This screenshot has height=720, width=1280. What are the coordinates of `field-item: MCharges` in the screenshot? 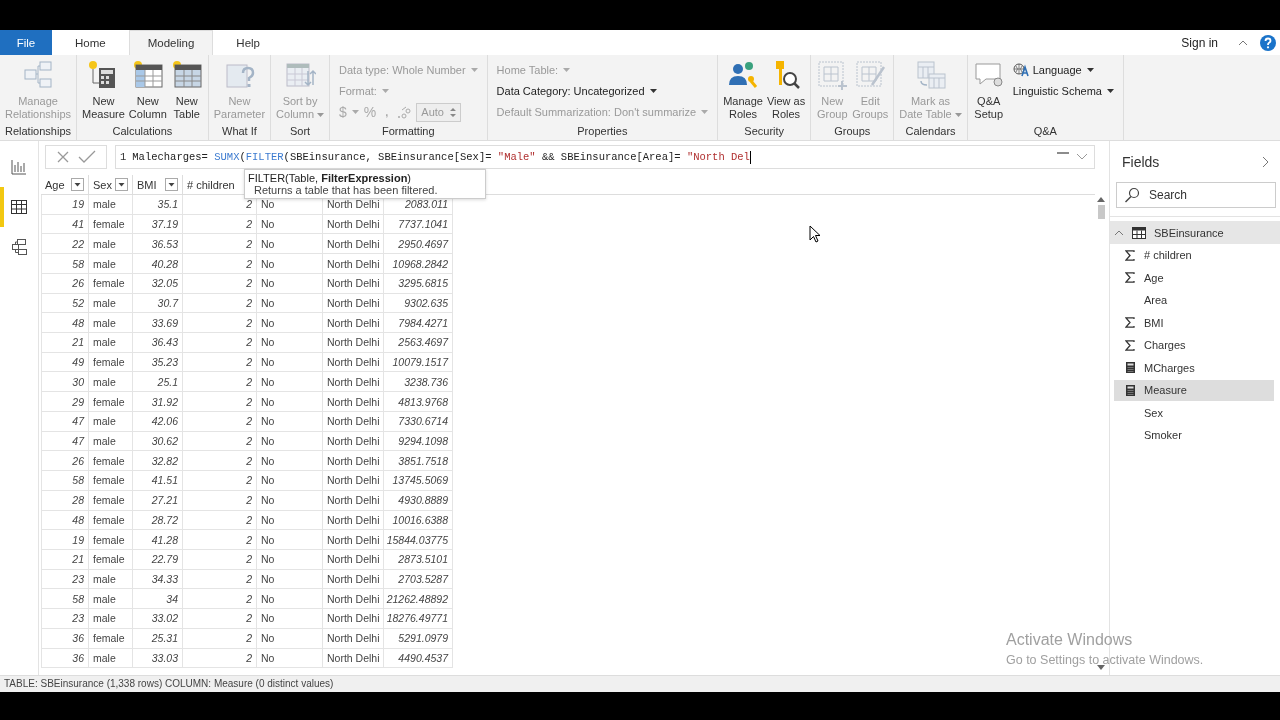 It's located at (1194, 367).